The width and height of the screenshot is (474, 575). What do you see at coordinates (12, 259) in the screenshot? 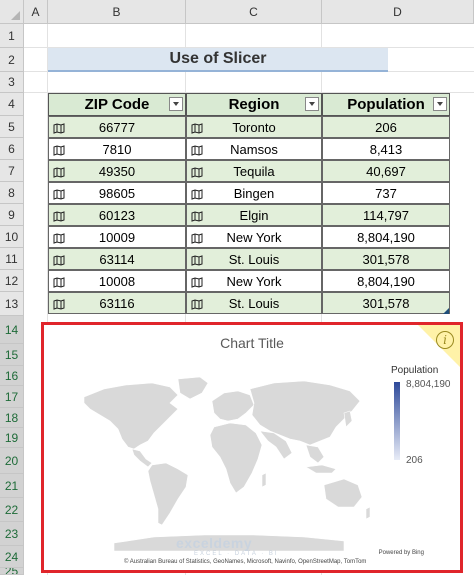
I see `row-header: 11` at bounding box center [12, 259].